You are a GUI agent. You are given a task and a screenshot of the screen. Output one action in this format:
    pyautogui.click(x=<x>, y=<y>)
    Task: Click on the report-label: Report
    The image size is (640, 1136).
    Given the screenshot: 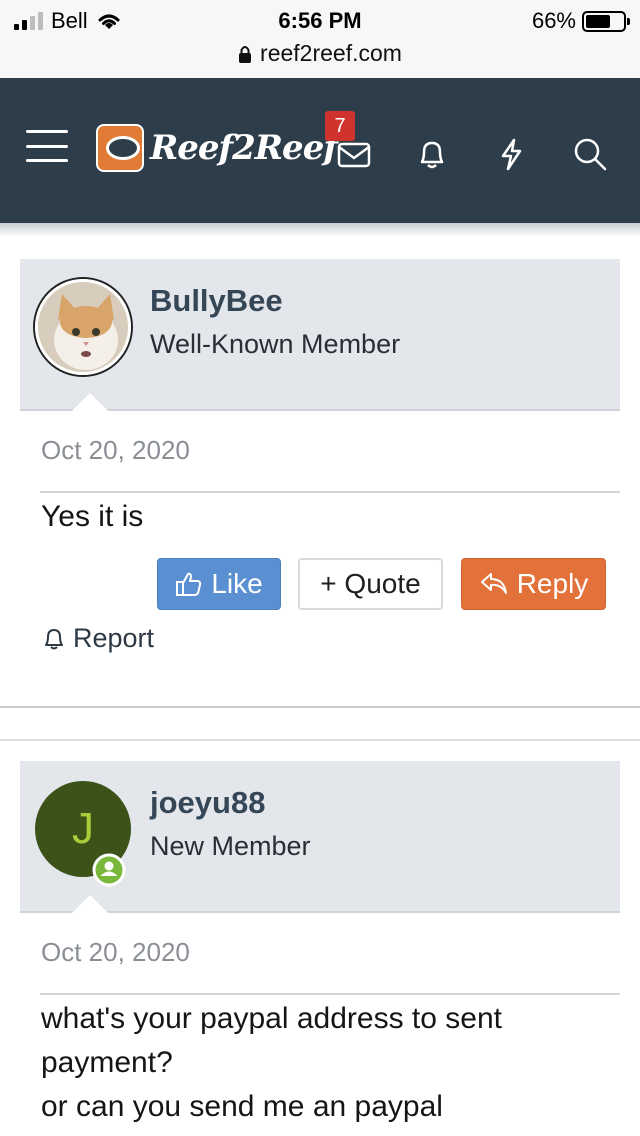 What is the action you would take?
    pyautogui.click(x=114, y=638)
    